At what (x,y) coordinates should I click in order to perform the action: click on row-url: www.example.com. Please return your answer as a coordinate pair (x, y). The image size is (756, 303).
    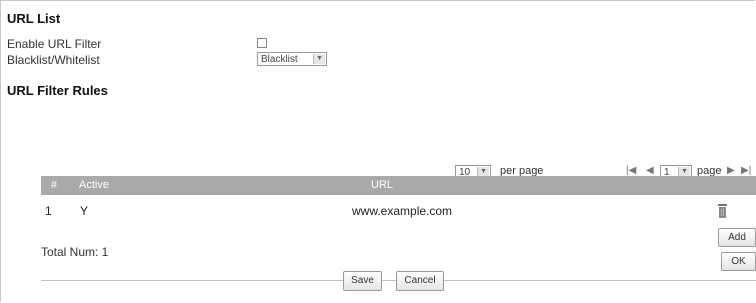
    Looking at the image, I should click on (402, 211).